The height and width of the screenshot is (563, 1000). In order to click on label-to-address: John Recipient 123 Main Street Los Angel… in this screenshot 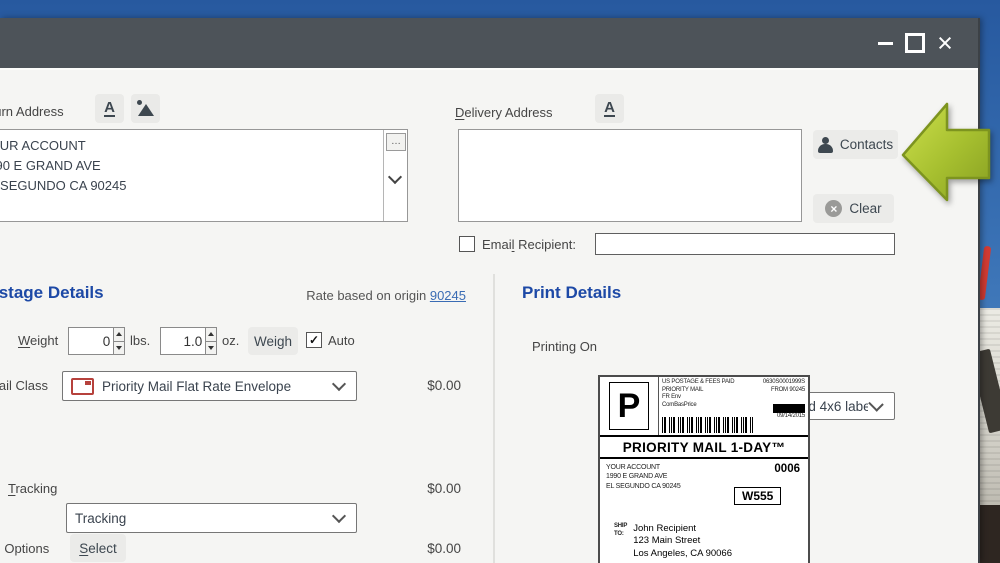, I will do `click(682, 541)`.